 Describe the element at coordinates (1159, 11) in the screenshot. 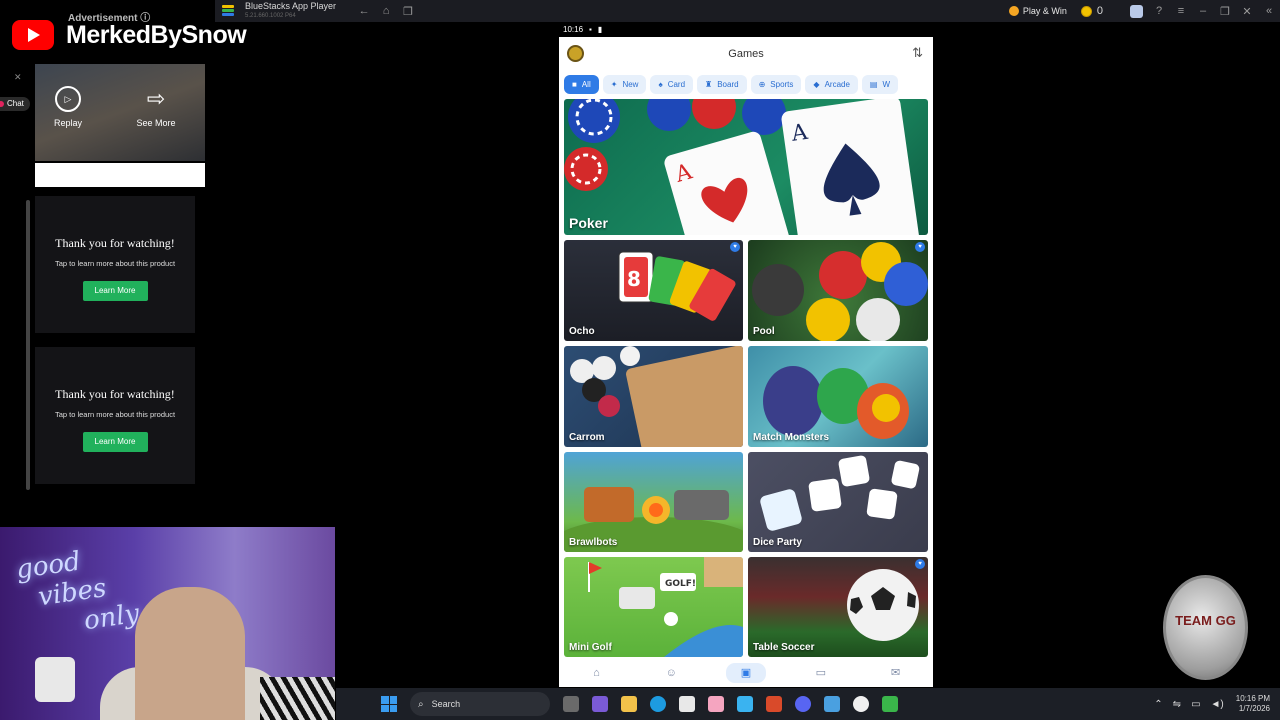

I see `help-icon: ?` at that location.